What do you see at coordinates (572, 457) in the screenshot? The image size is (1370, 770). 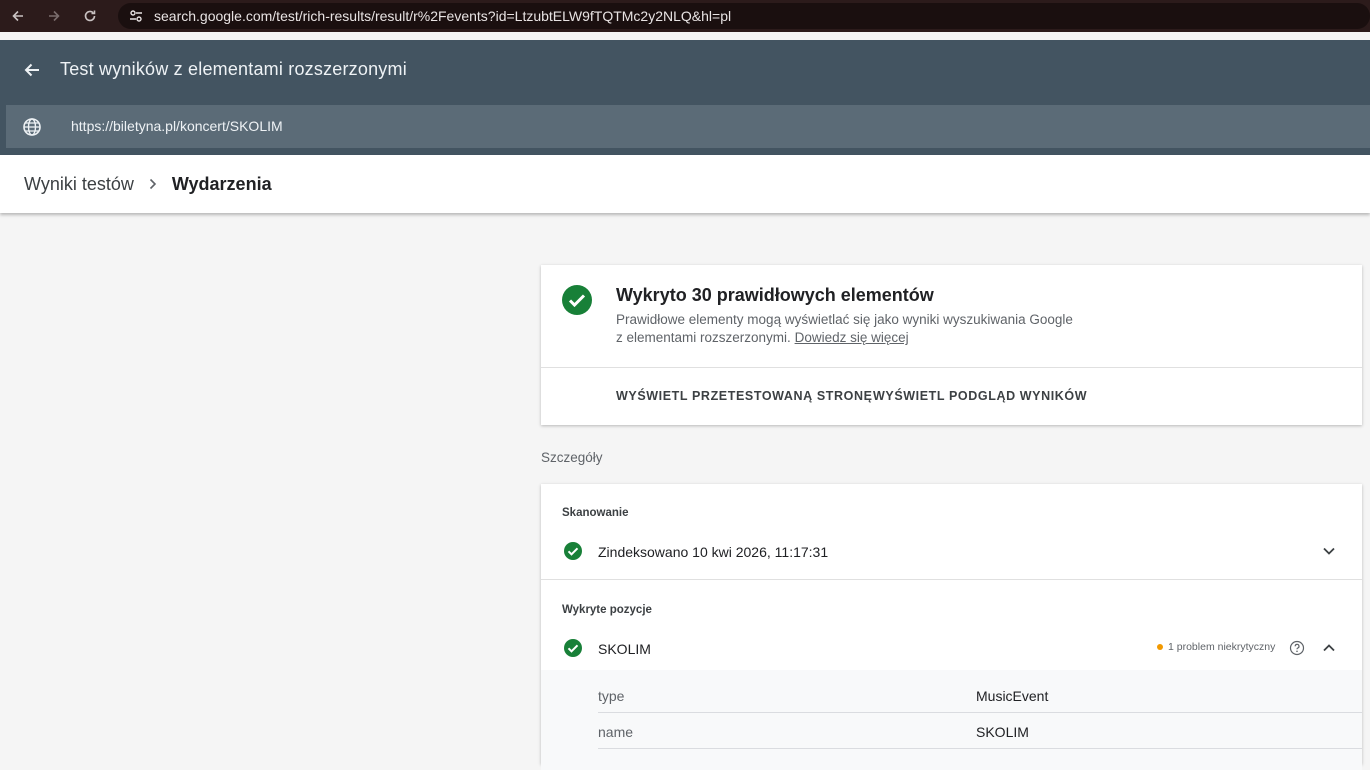 I see `details-heading: Szczegóły` at bounding box center [572, 457].